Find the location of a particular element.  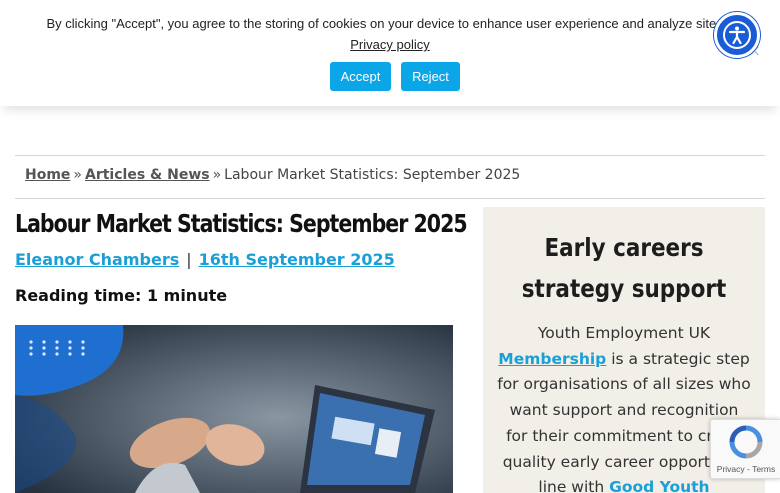

privacy-policy-row: Privacy policy is located at coordinates (390, 44).